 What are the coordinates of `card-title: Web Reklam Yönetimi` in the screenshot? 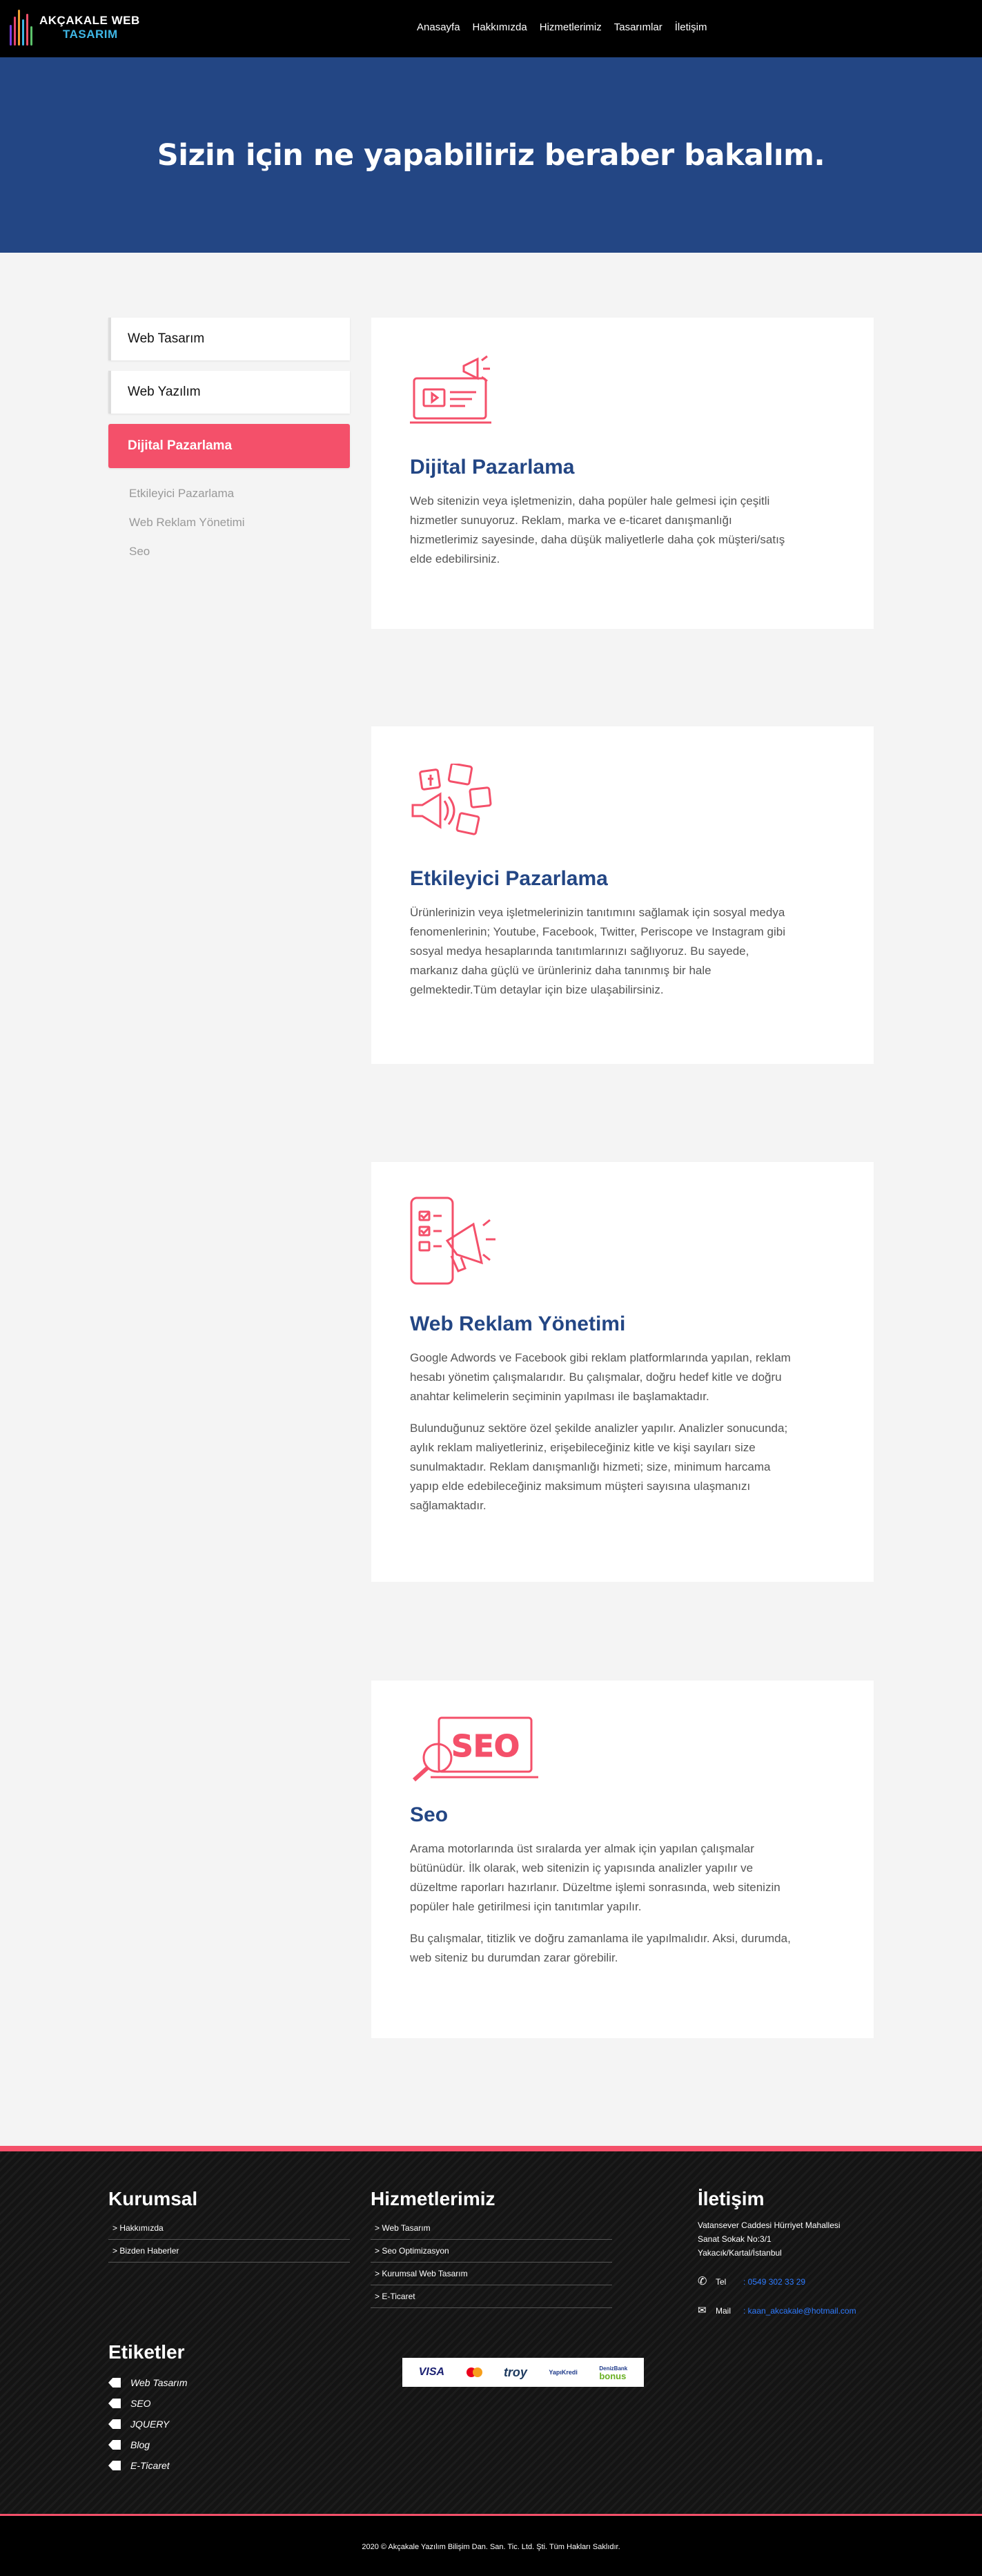 It's located at (518, 1324).